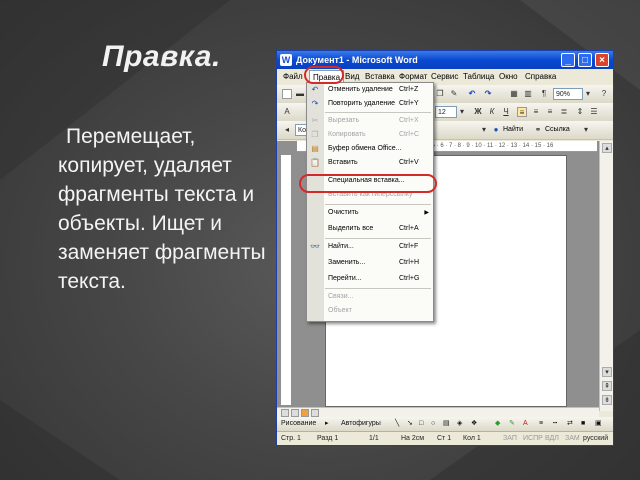 The height and width of the screenshot is (480, 640). Describe the element at coordinates (379, 213) in the screenshot. I see `menu-item-clear: Очистить ▶` at that location.